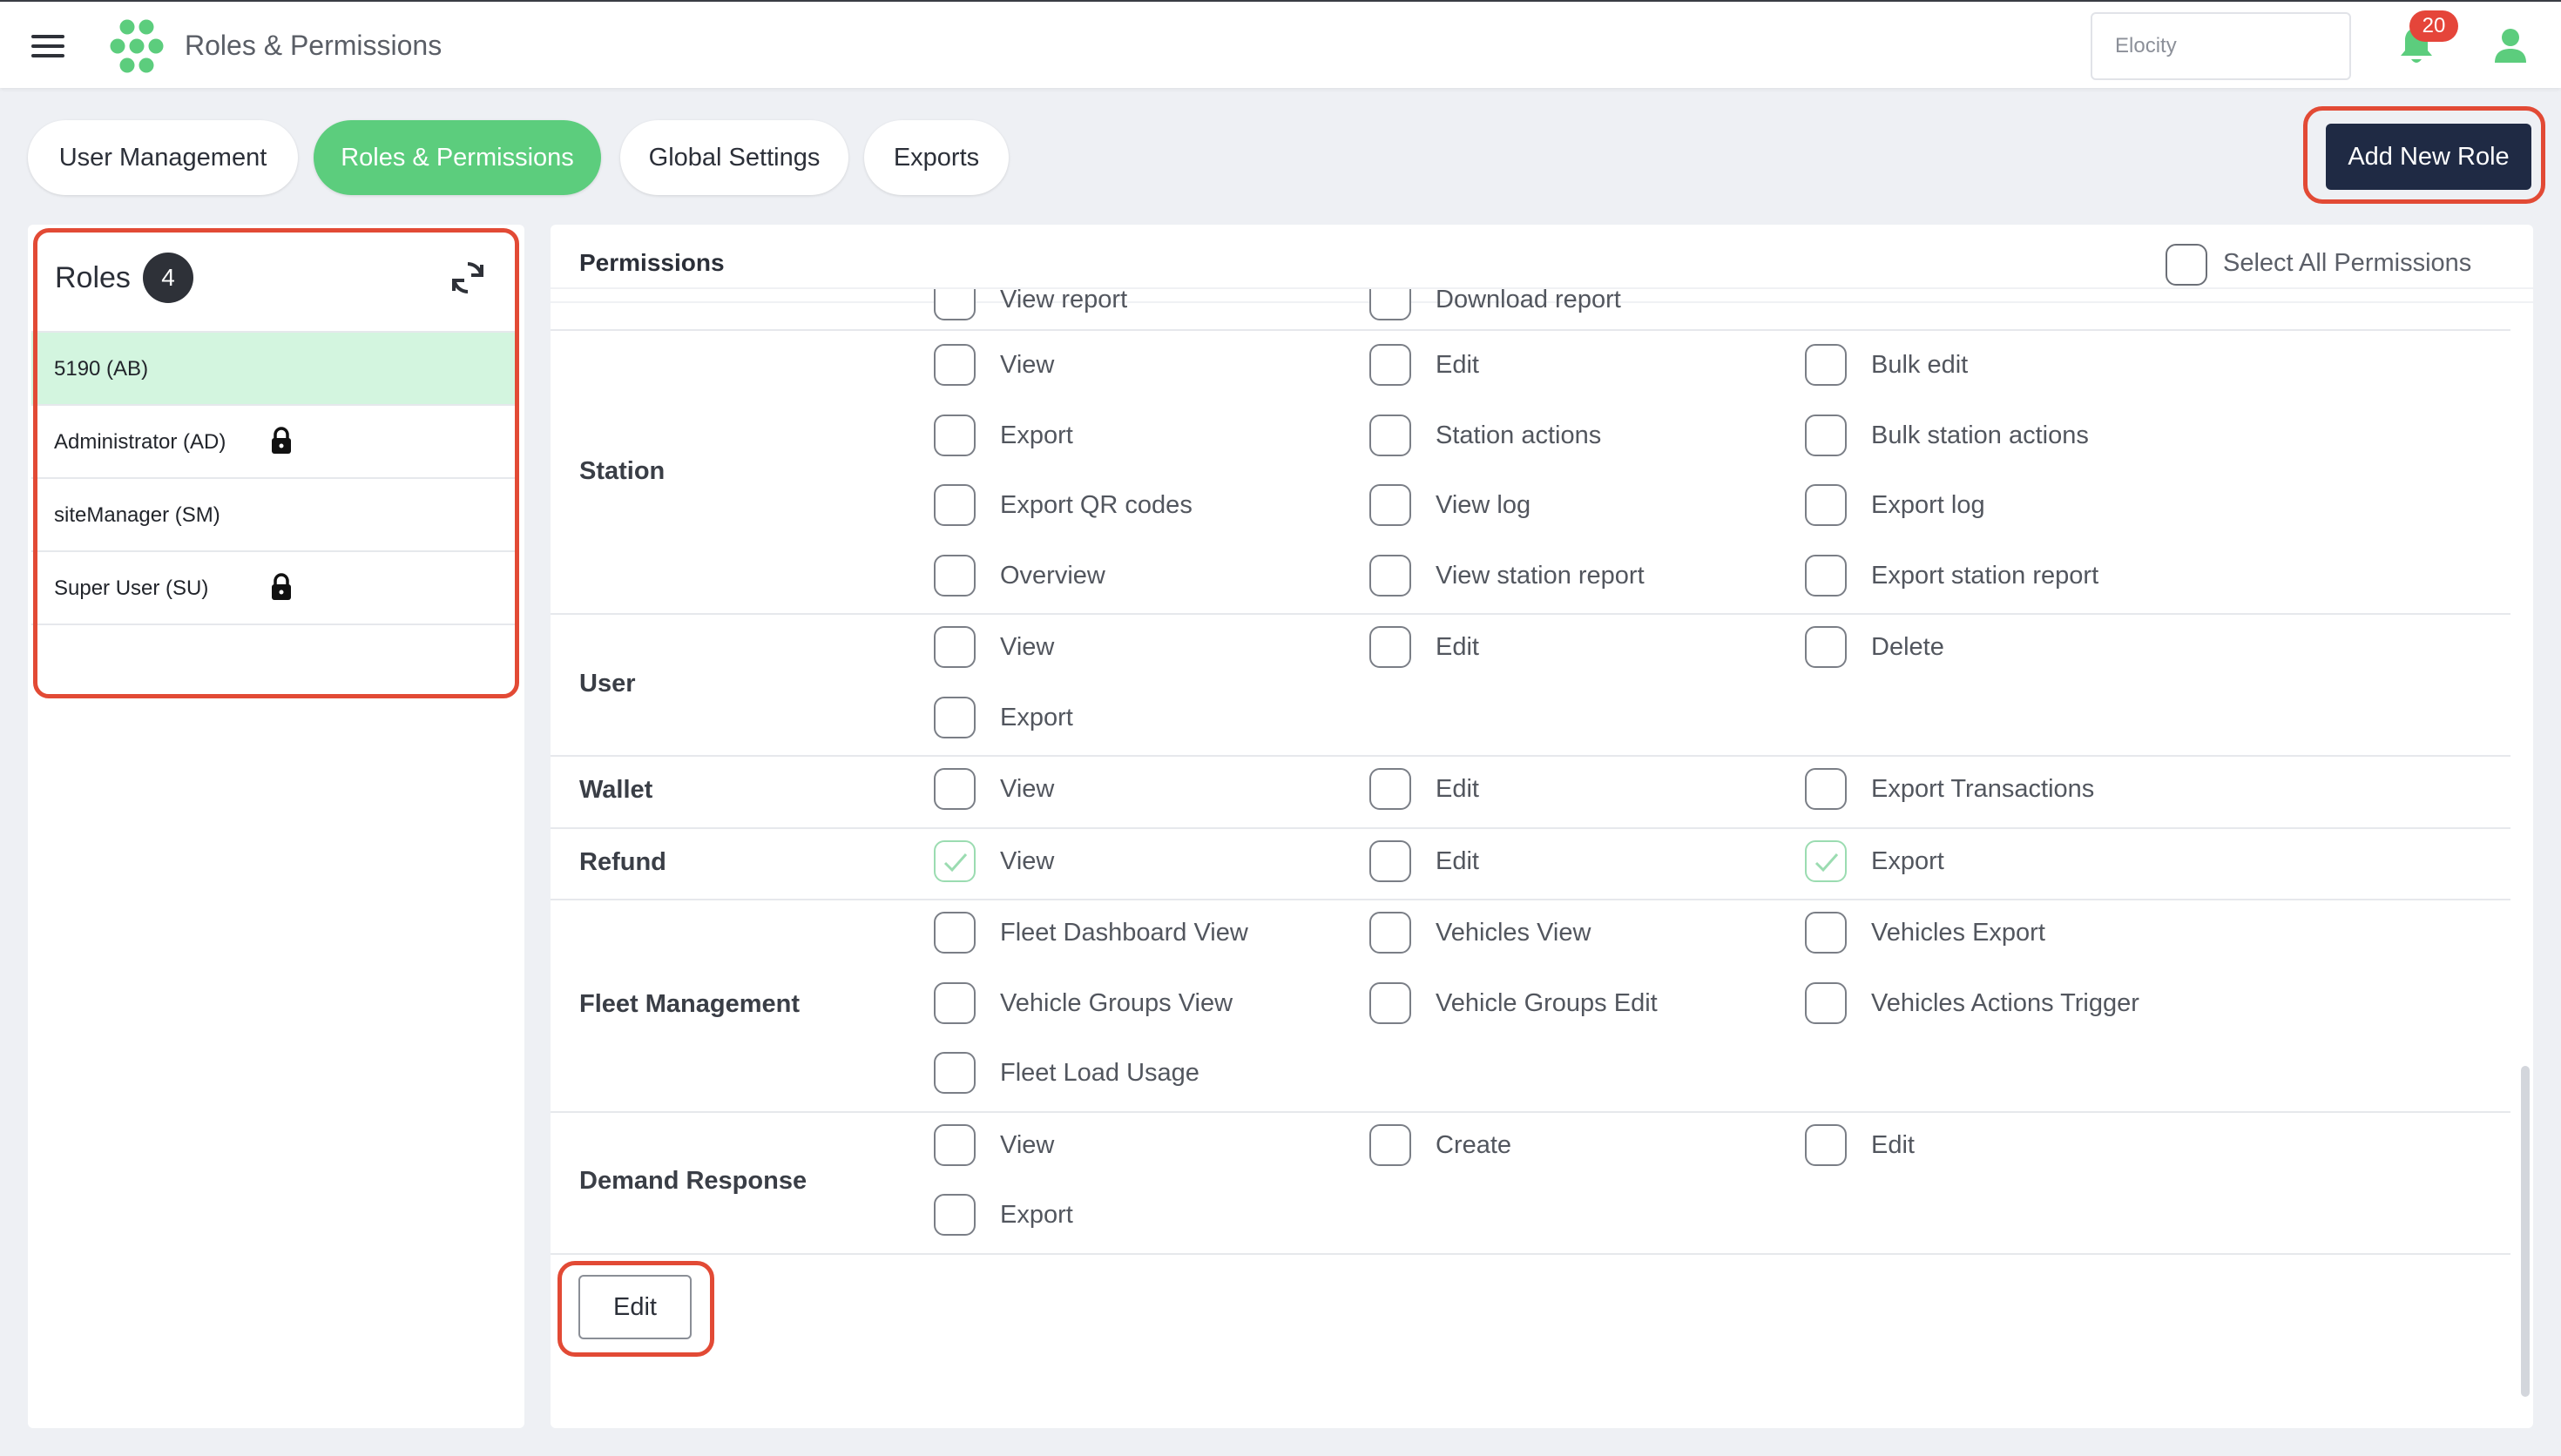  What do you see at coordinates (2221, 46) in the screenshot?
I see `search-input` at bounding box center [2221, 46].